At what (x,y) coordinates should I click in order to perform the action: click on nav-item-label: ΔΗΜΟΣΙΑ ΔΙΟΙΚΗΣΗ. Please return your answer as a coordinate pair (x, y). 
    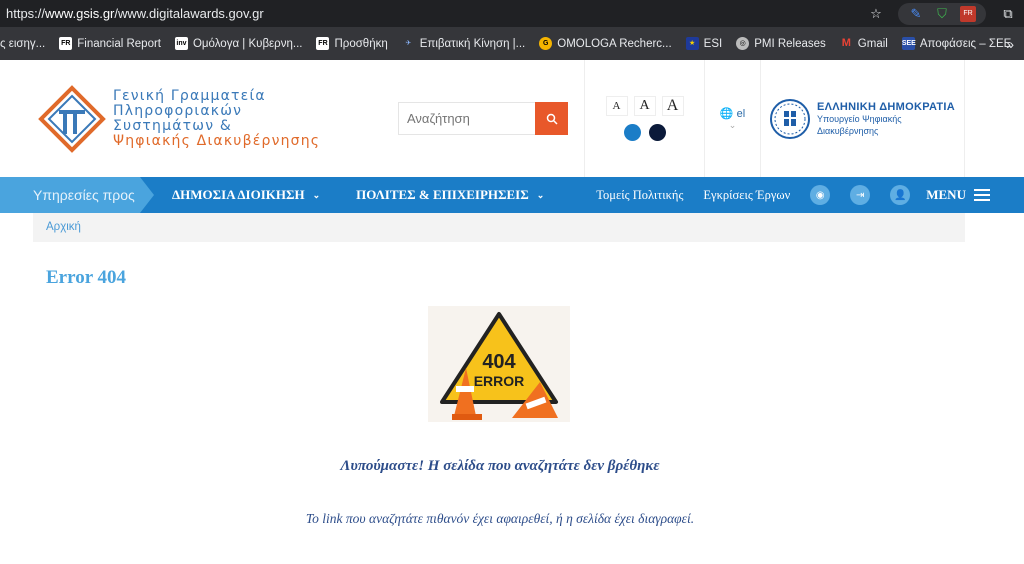
    Looking at the image, I should click on (238, 194).